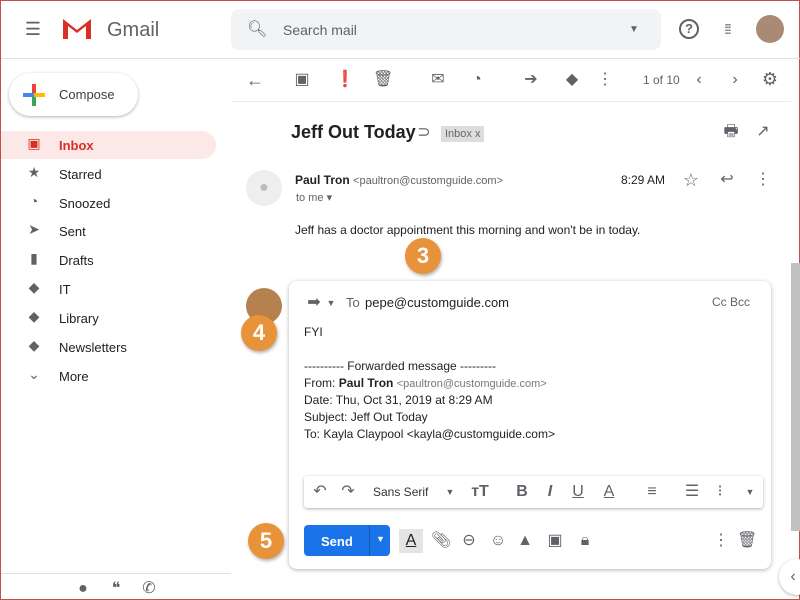 The width and height of the screenshot is (800, 600). What do you see at coordinates (116, 589) in the screenshot?
I see `hangouts-icon: ❝` at bounding box center [116, 589].